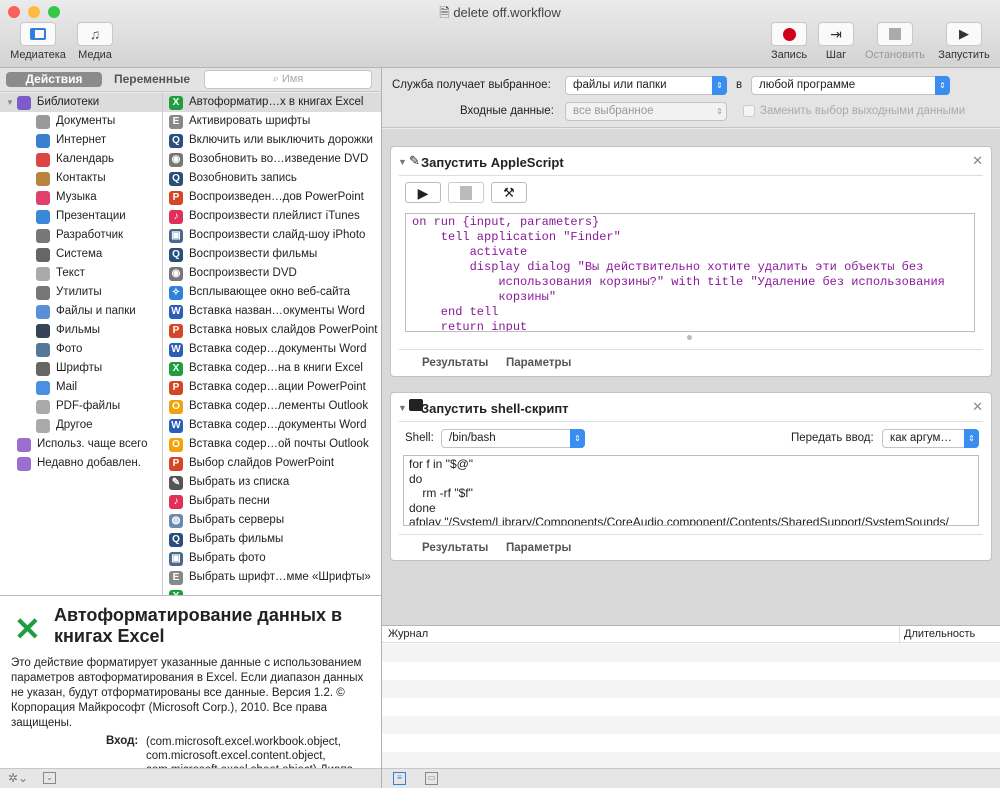  Describe the element at coordinates (272, 482) in the screenshot. I see `action-item: ✎ Выбрать из списка` at that location.